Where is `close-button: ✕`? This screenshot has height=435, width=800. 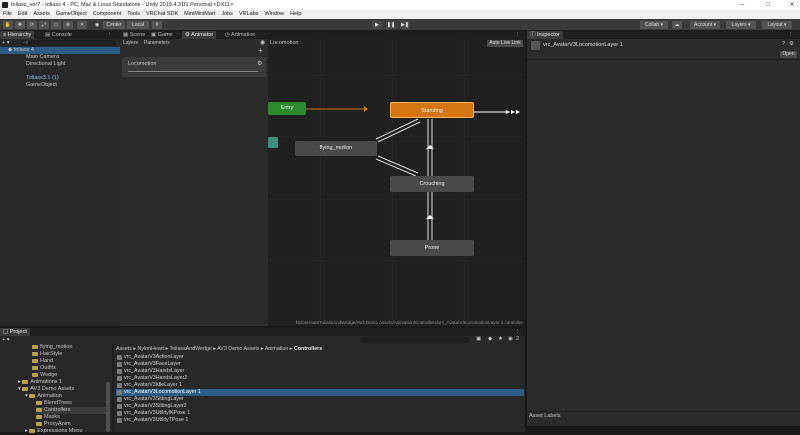 close-button: ✕ is located at coordinates (792, 5).